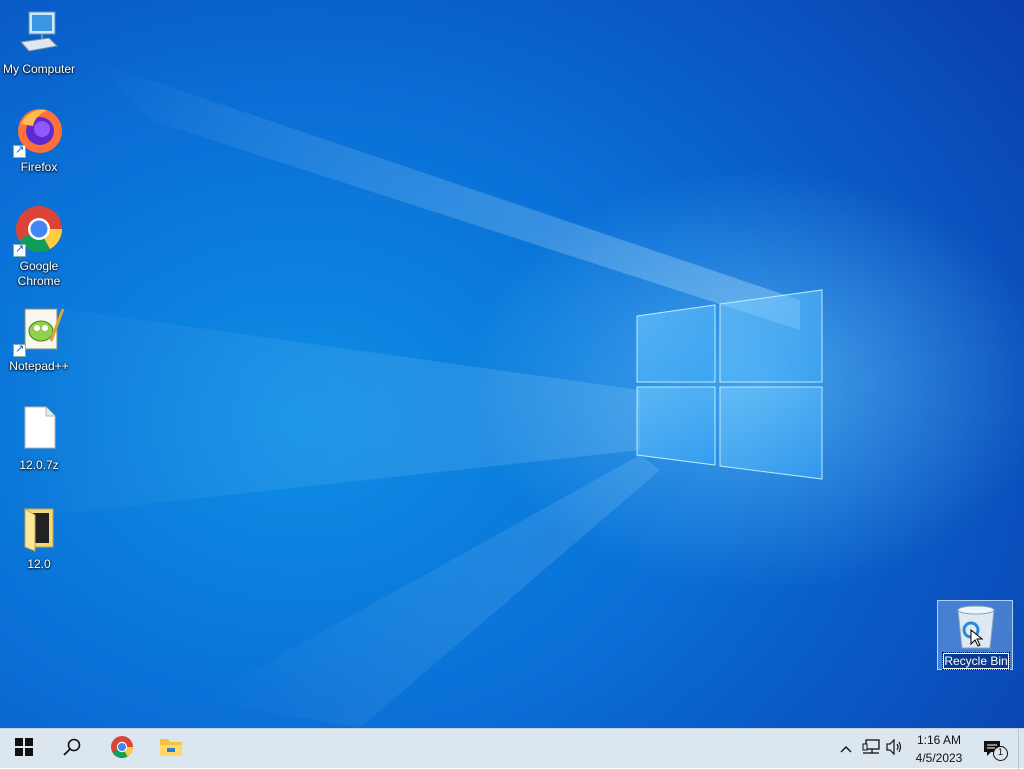  I want to click on desktop-icon-label: Google Chrome, so click(39, 273).